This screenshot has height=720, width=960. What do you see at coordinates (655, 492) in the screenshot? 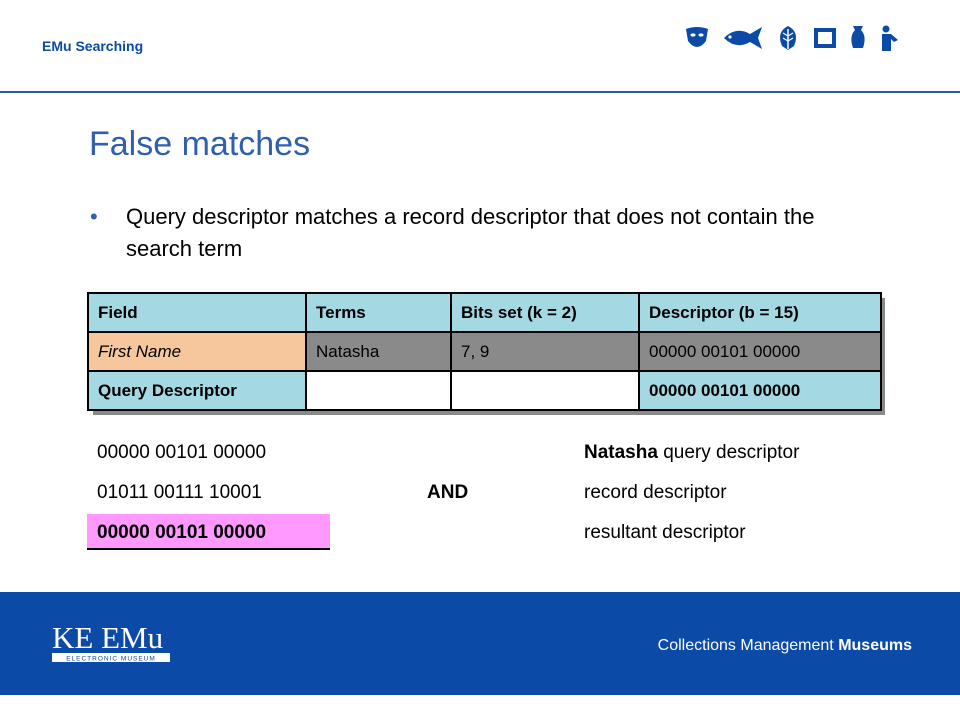
I see `calc-description: record descriptor` at bounding box center [655, 492].